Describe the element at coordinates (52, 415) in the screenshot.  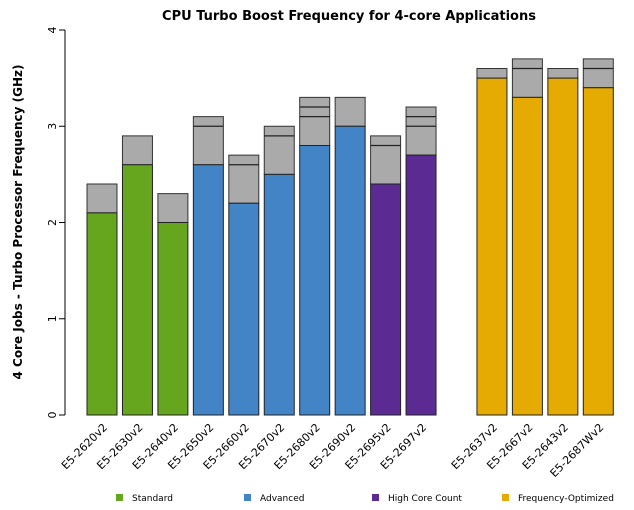
I see `y-tick-label: 0` at that location.